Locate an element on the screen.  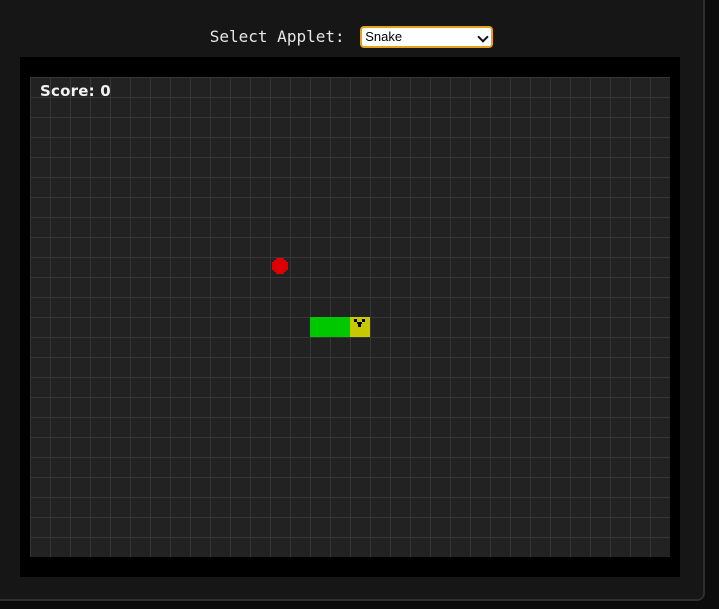
applet-select-value: Snake is located at coordinates (384, 36).